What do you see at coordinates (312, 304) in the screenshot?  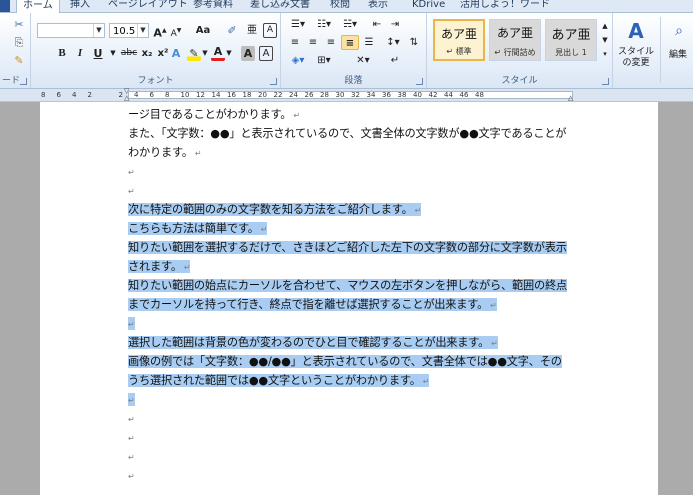 I see `document-line: までカーソルを持って行き、終点で指を離せば選択することが出来ます。 ↵` at bounding box center [312, 304].